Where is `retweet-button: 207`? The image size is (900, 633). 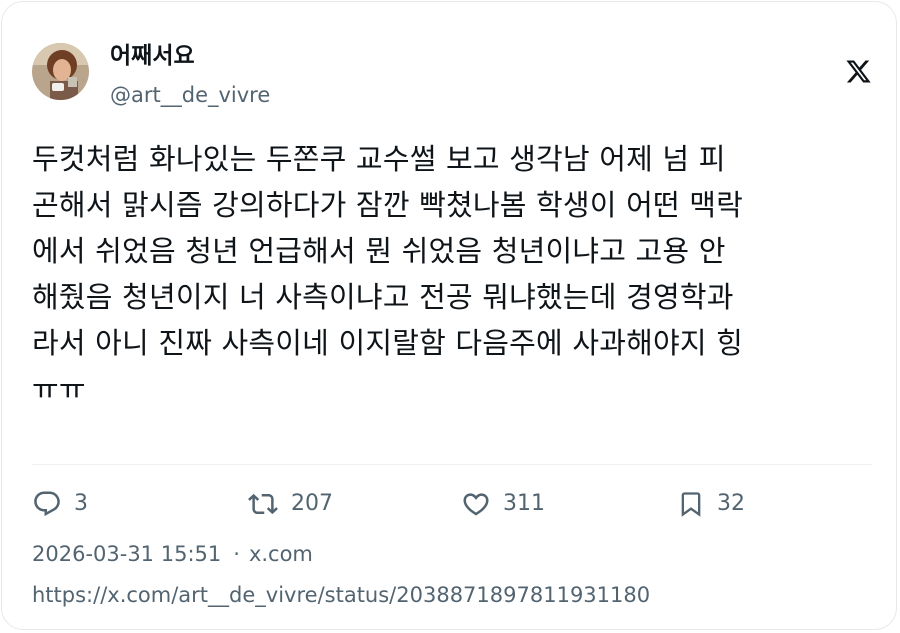
retweet-button: 207 is located at coordinates (290, 504).